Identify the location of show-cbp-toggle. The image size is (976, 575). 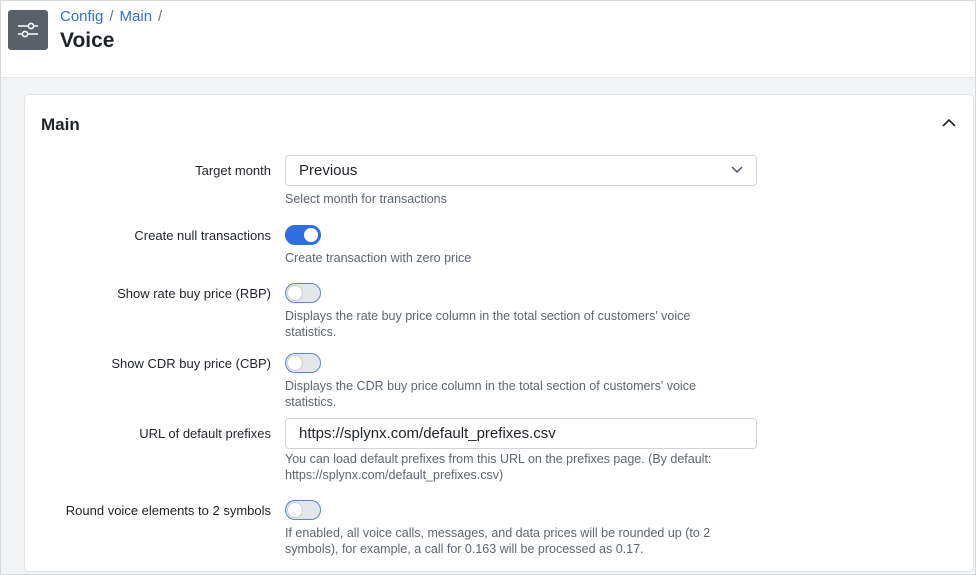
(303, 363).